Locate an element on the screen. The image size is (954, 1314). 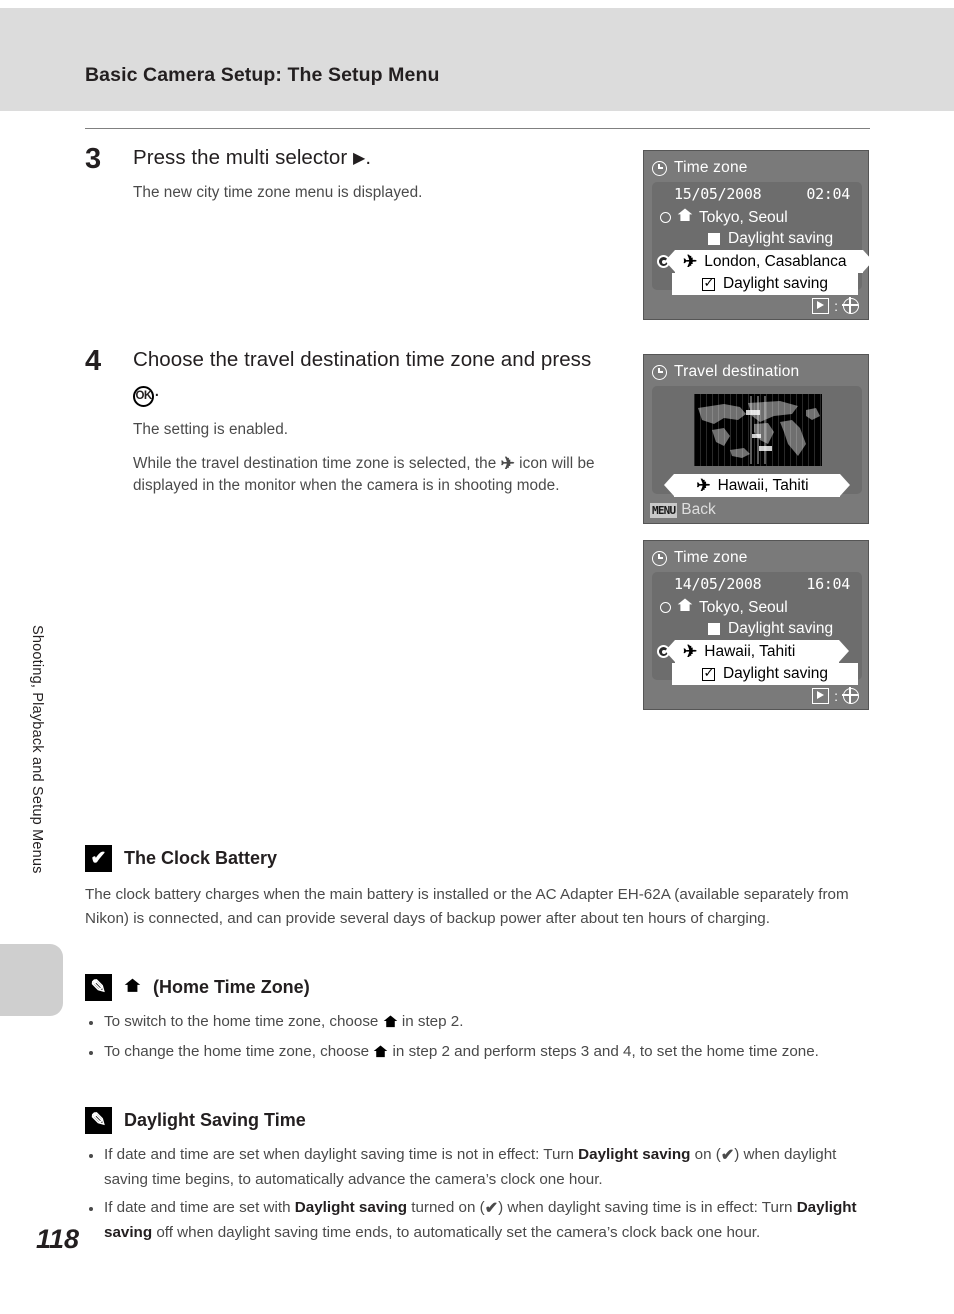
ok-button-icon: OK is located at coordinates (143, 396).